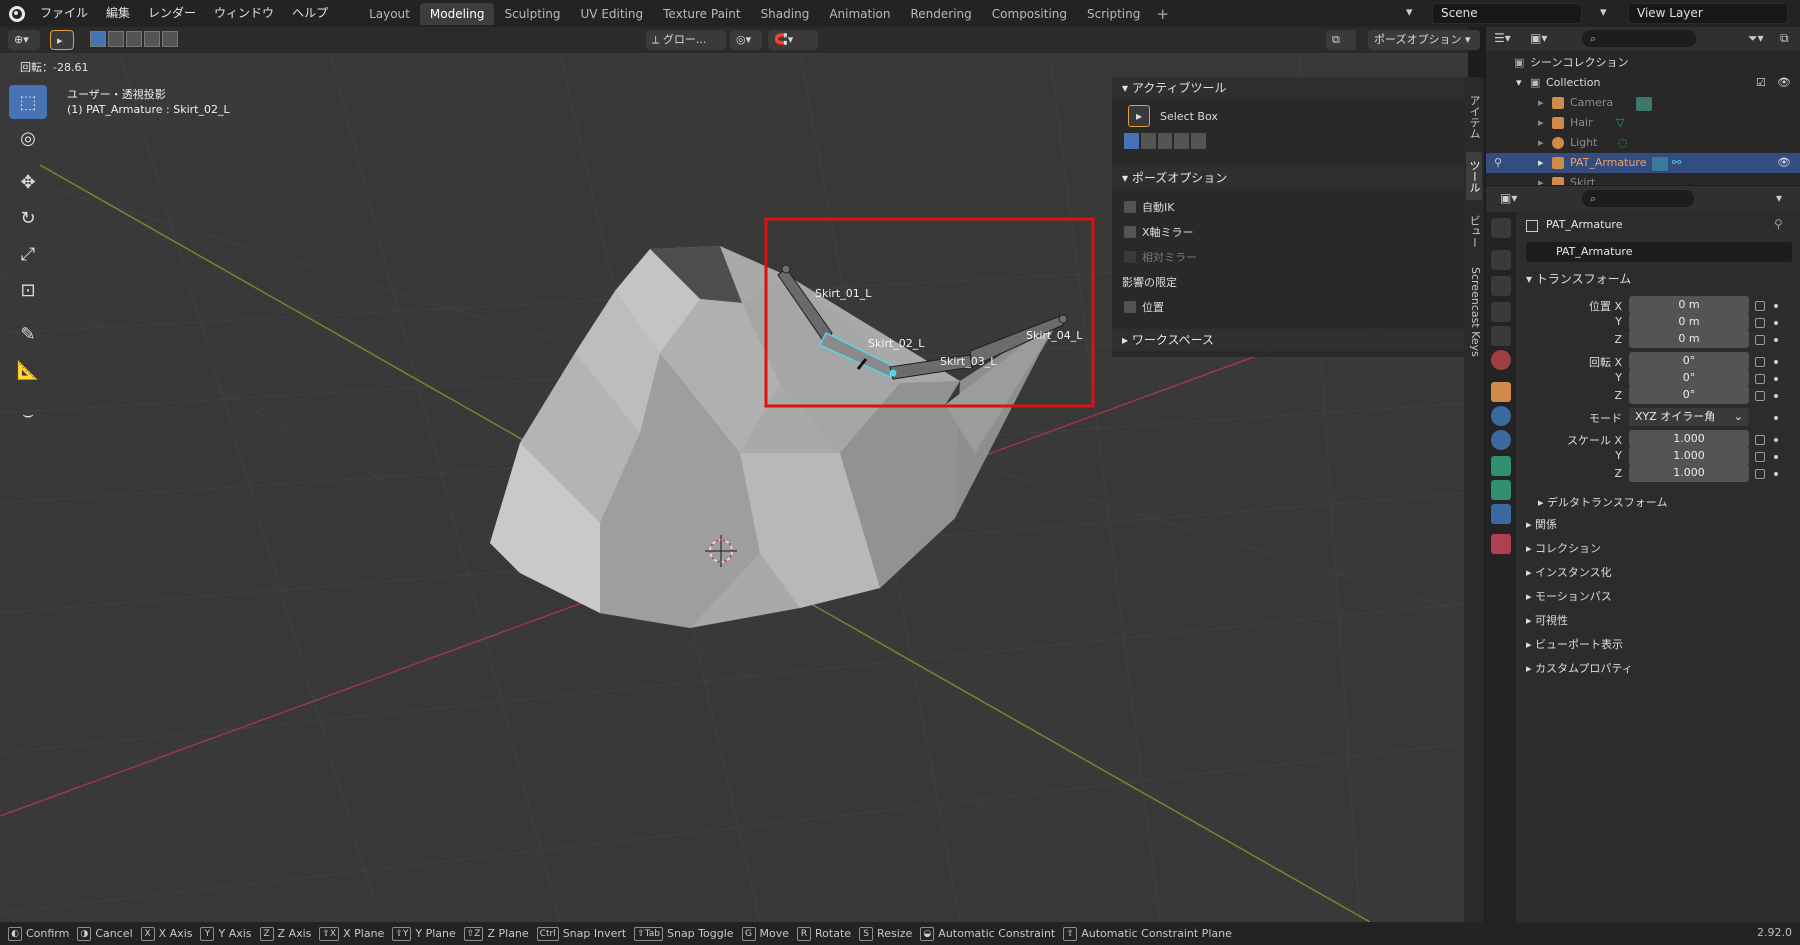  I want to click on location-checkbox: 位置, so click(1144, 307).